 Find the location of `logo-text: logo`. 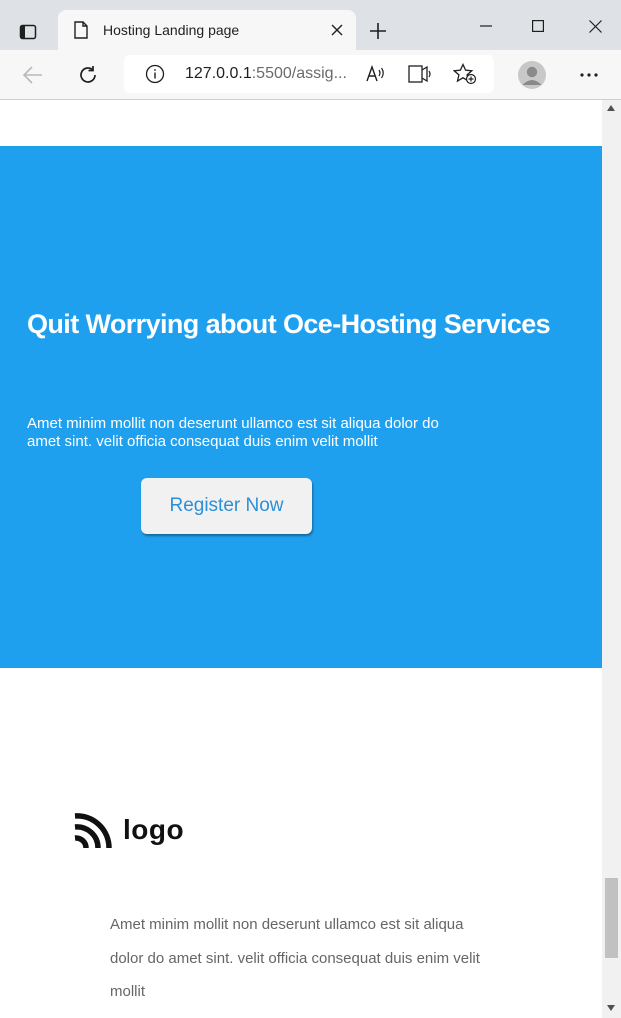

logo-text: logo is located at coordinates (154, 829).